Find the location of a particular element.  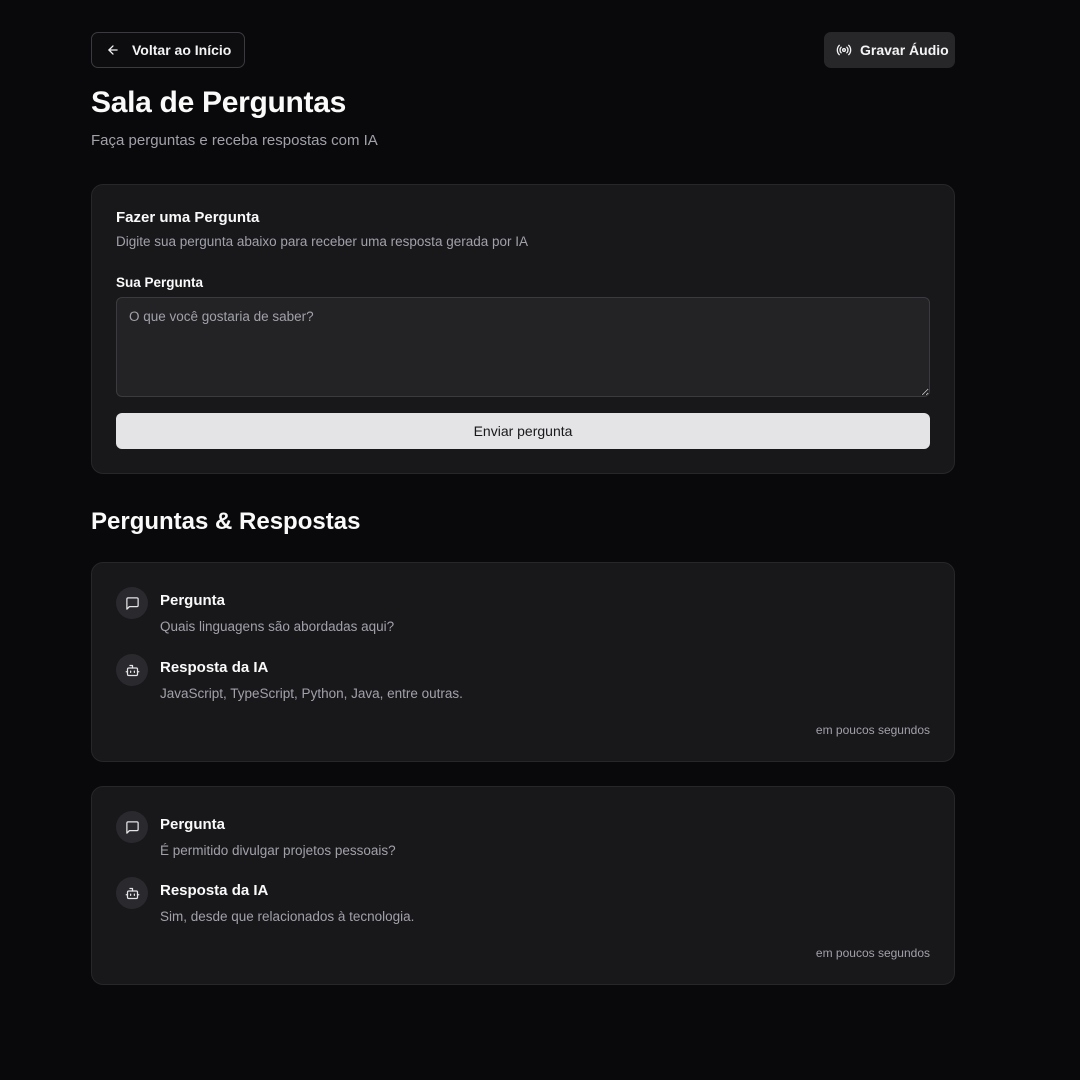

form-title: Fazer uma Pergunta is located at coordinates (188, 217).